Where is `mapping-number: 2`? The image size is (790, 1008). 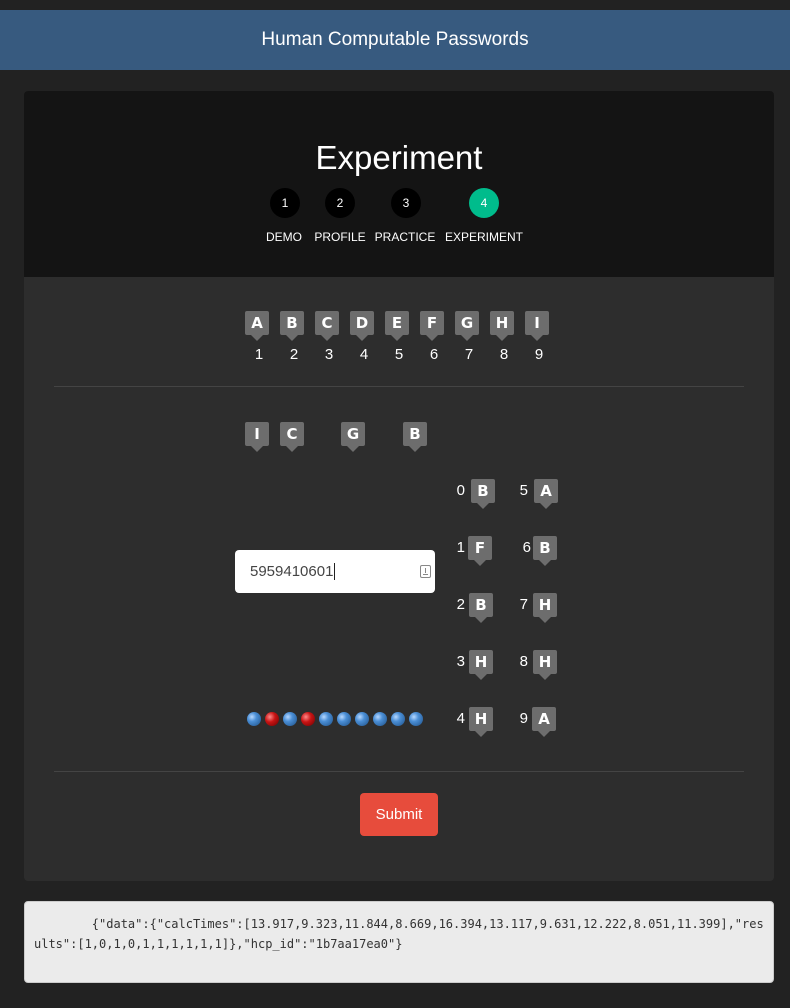
mapping-number: 2 is located at coordinates (294, 354).